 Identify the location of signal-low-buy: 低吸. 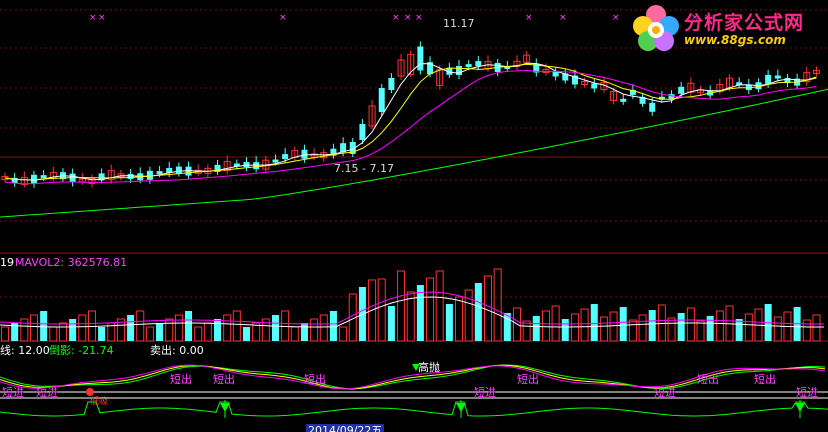
(99, 402).